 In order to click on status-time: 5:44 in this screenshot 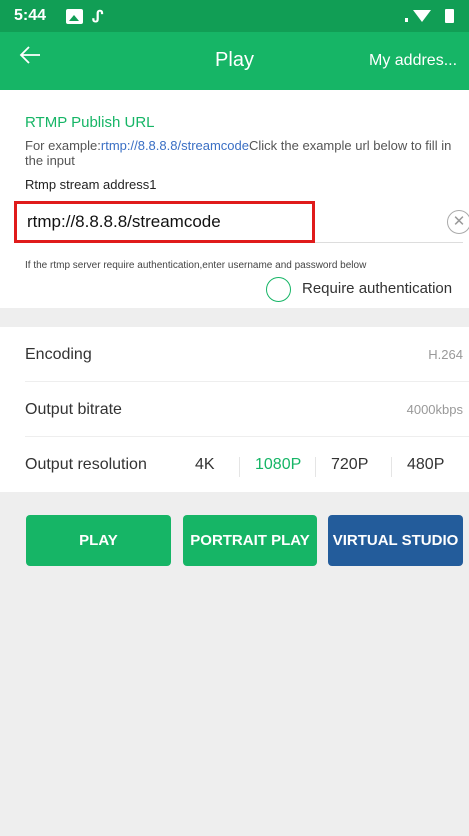, I will do `click(30, 15)`.